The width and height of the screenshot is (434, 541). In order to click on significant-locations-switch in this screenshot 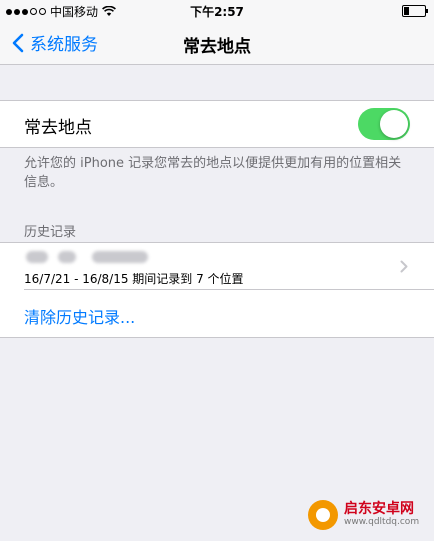, I will do `click(384, 124)`.